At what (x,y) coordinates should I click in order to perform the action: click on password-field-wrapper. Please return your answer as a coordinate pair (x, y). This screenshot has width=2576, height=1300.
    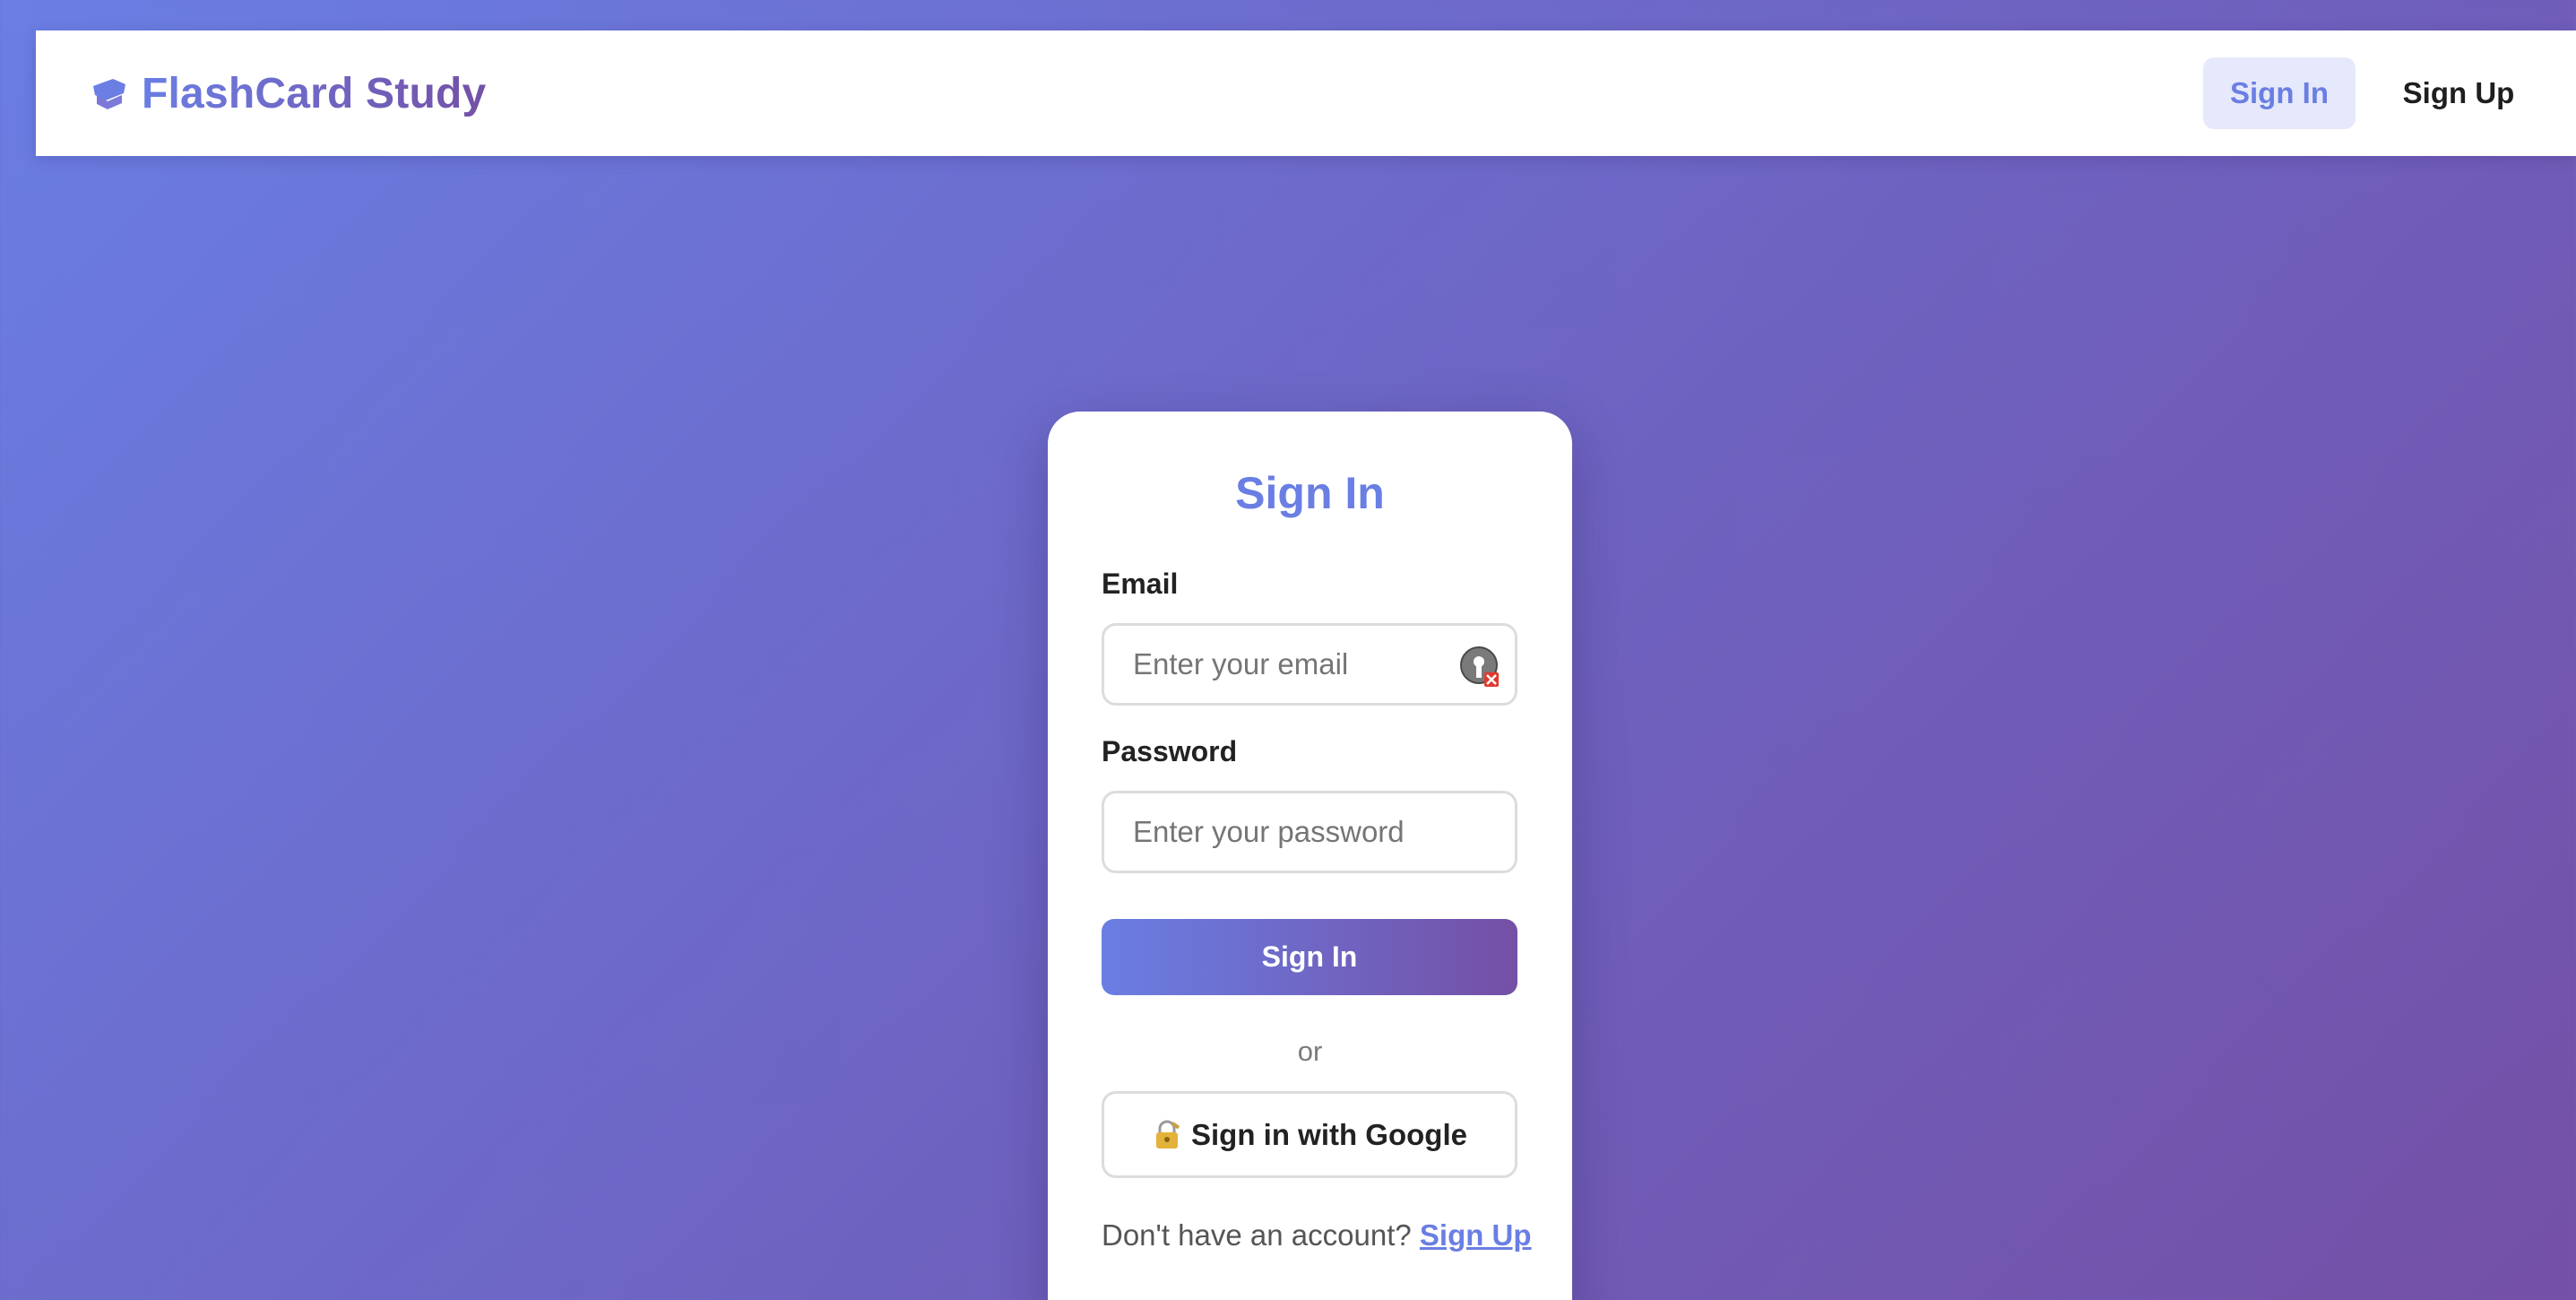
    Looking at the image, I should click on (1309, 832).